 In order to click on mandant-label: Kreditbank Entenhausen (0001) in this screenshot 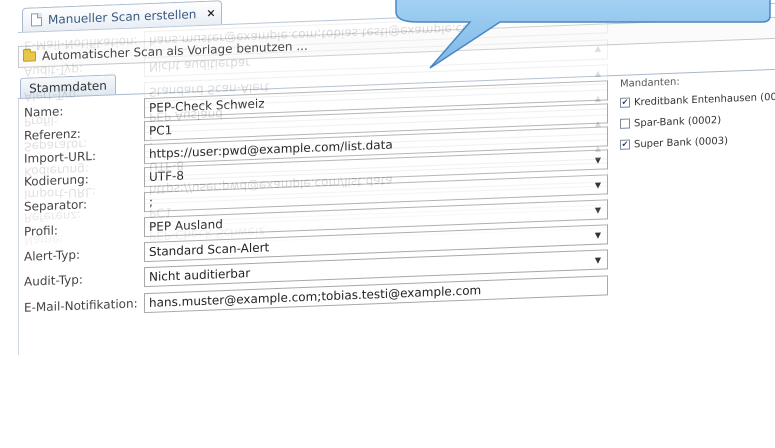, I will do `click(704, 99)`.